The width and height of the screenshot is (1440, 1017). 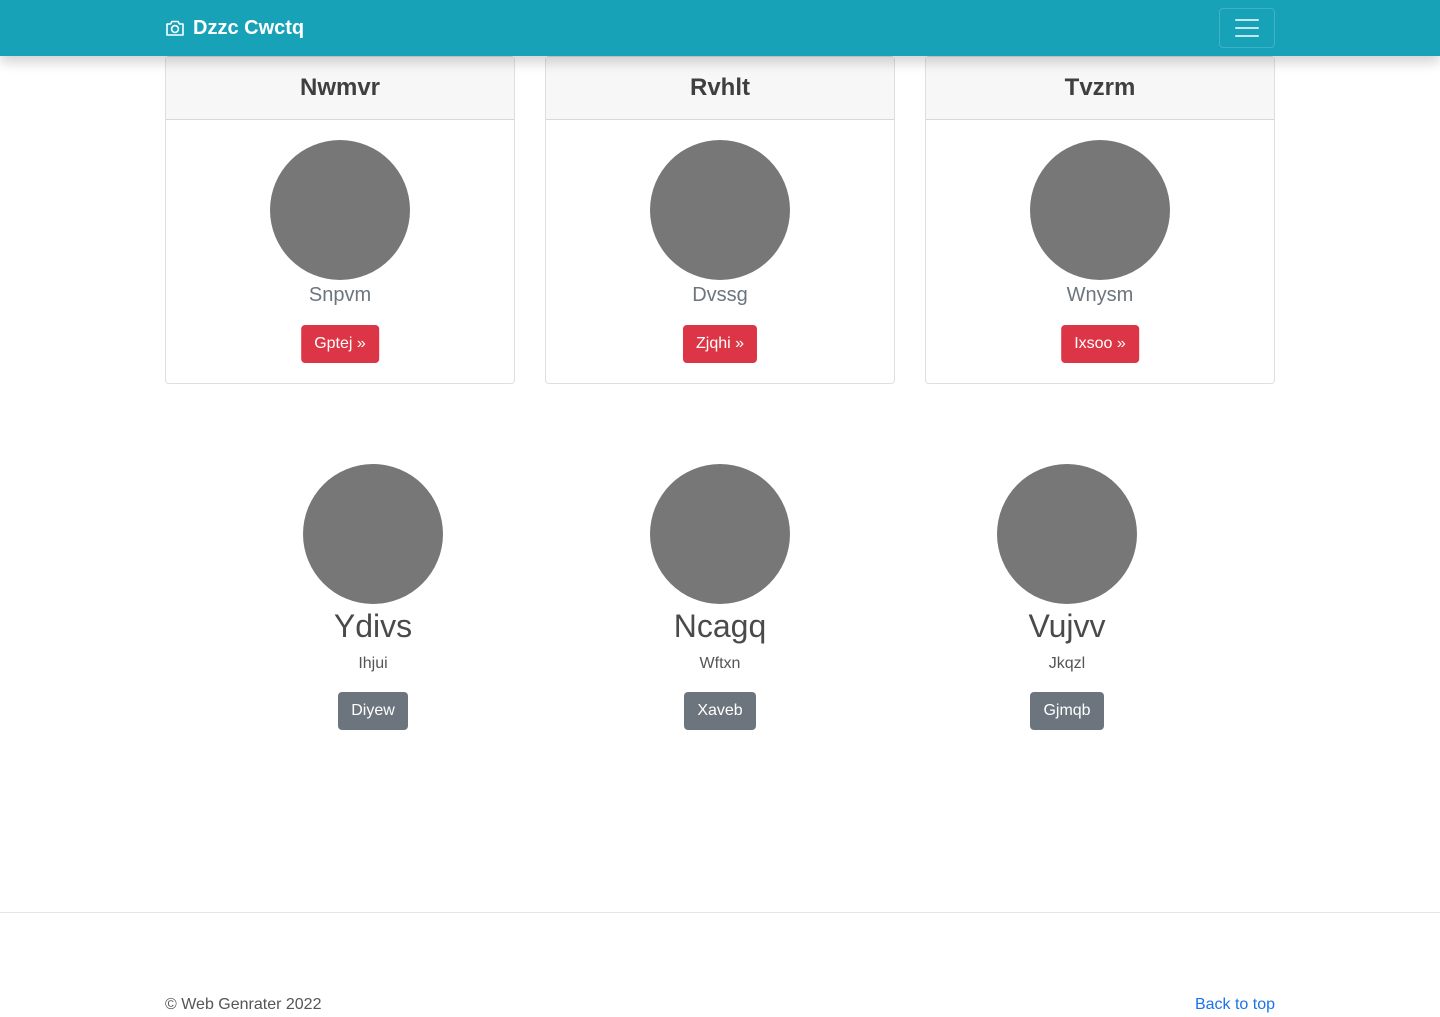 I want to click on card-action-button: Gptej », so click(x=340, y=344).